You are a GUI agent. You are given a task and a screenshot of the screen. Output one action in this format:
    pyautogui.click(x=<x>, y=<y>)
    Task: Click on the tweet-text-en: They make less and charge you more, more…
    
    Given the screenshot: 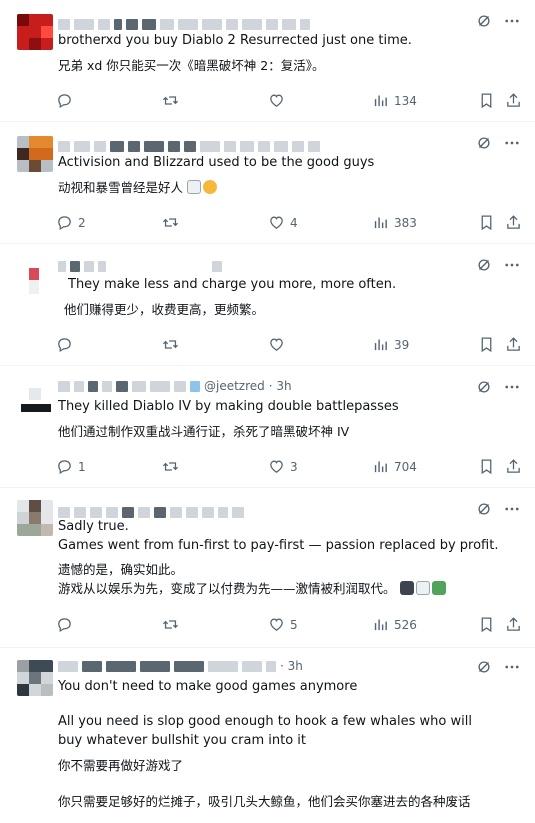 What is the action you would take?
    pyautogui.click(x=232, y=284)
    